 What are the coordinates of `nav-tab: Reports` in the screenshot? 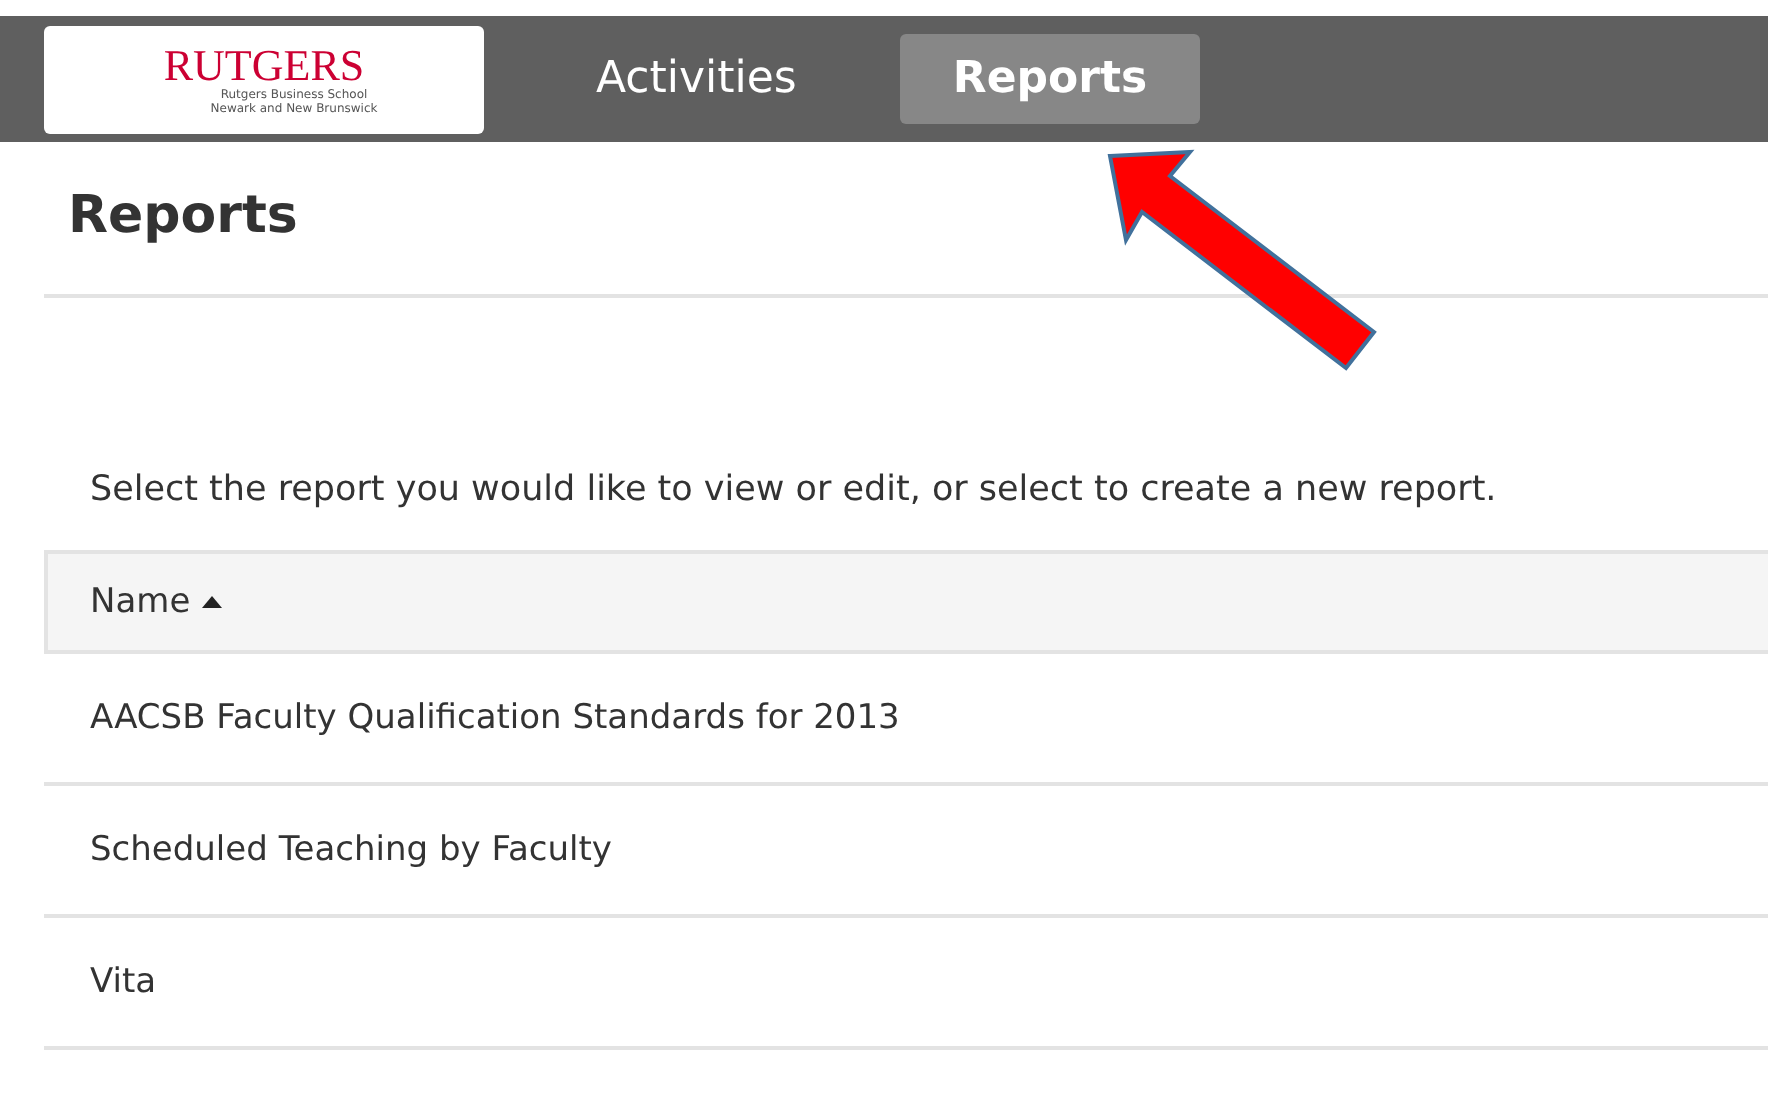 It's located at (1050, 79).